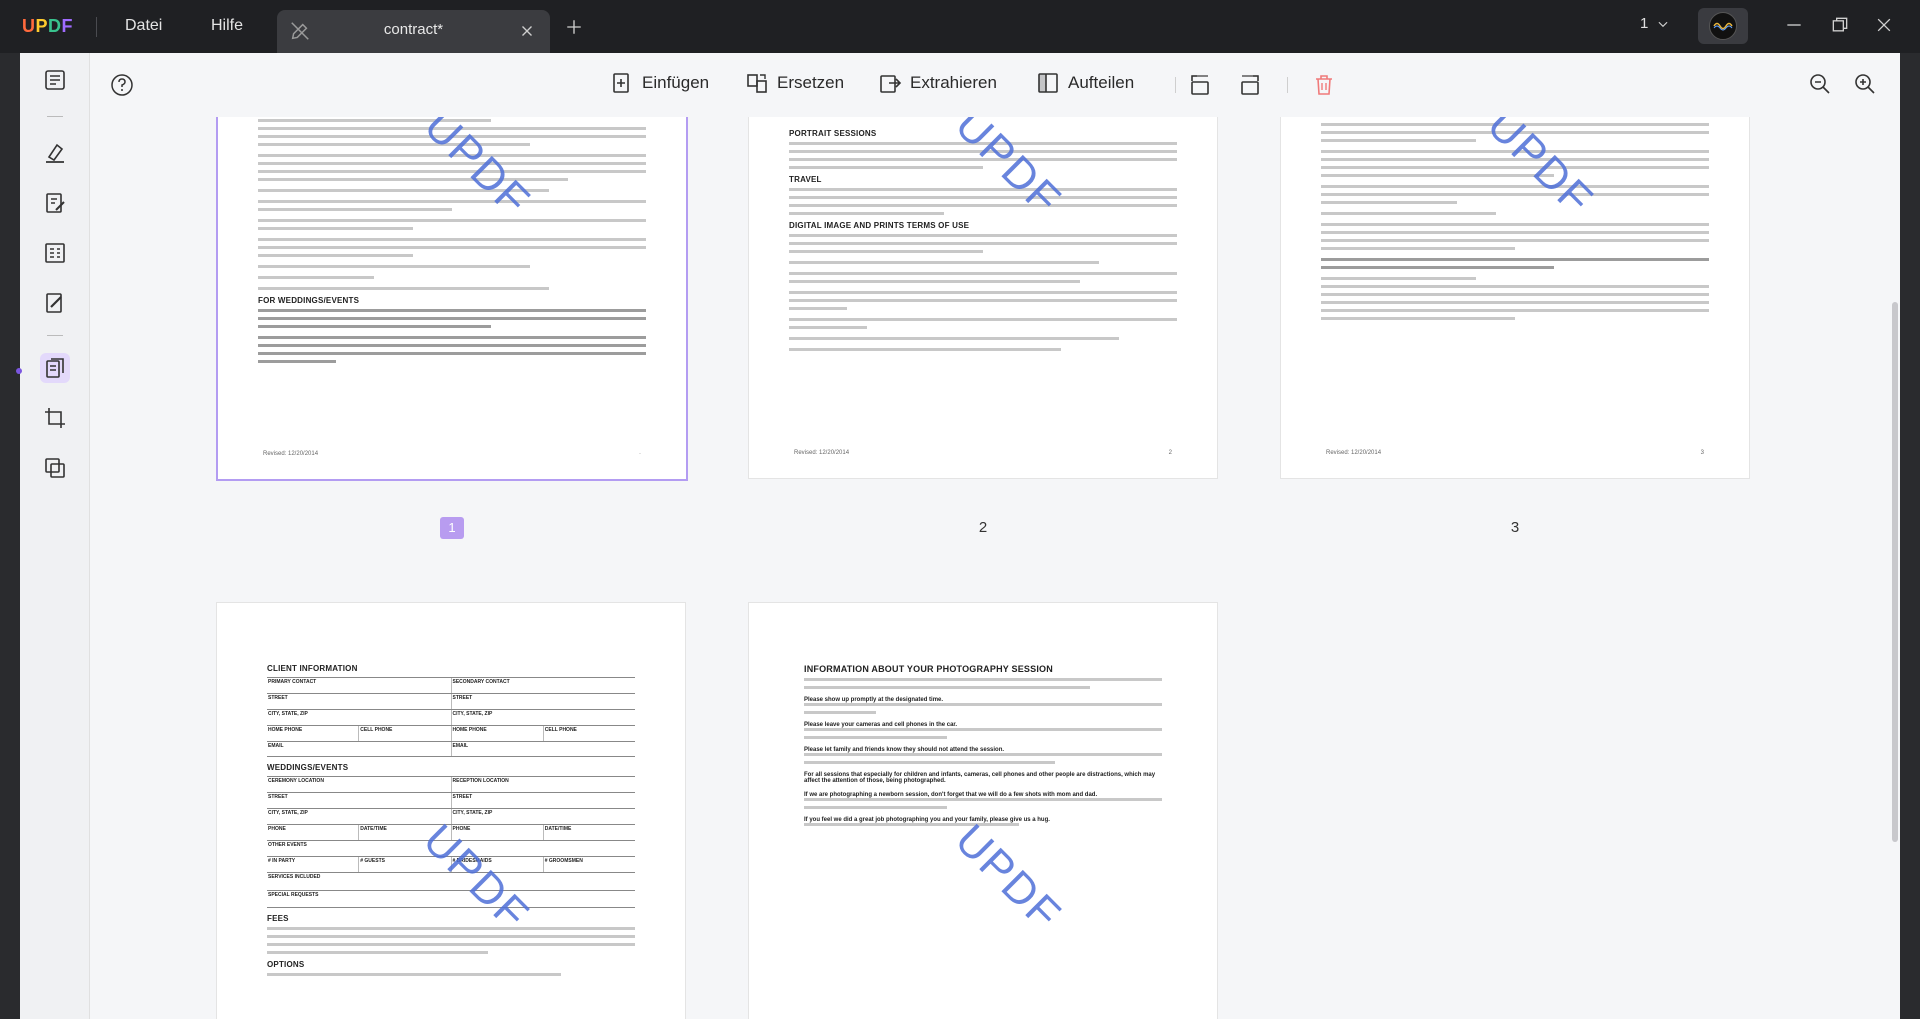 This screenshot has height=1019, width=1920. What do you see at coordinates (1250, 85) in the screenshot?
I see `rotate-right-icon` at bounding box center [1250, 85].